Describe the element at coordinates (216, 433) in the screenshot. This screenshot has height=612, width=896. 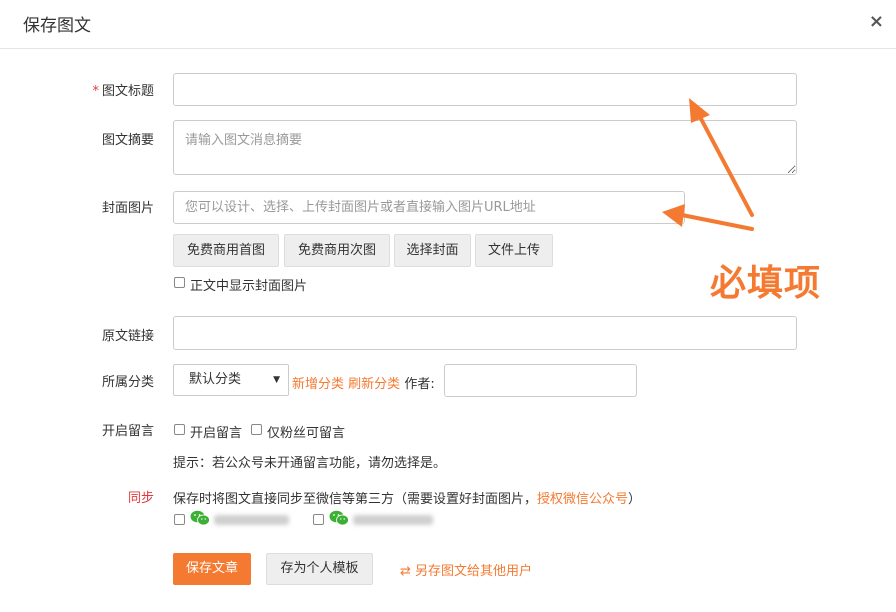
I see `enable-comment-label: 开启留言` at that location.